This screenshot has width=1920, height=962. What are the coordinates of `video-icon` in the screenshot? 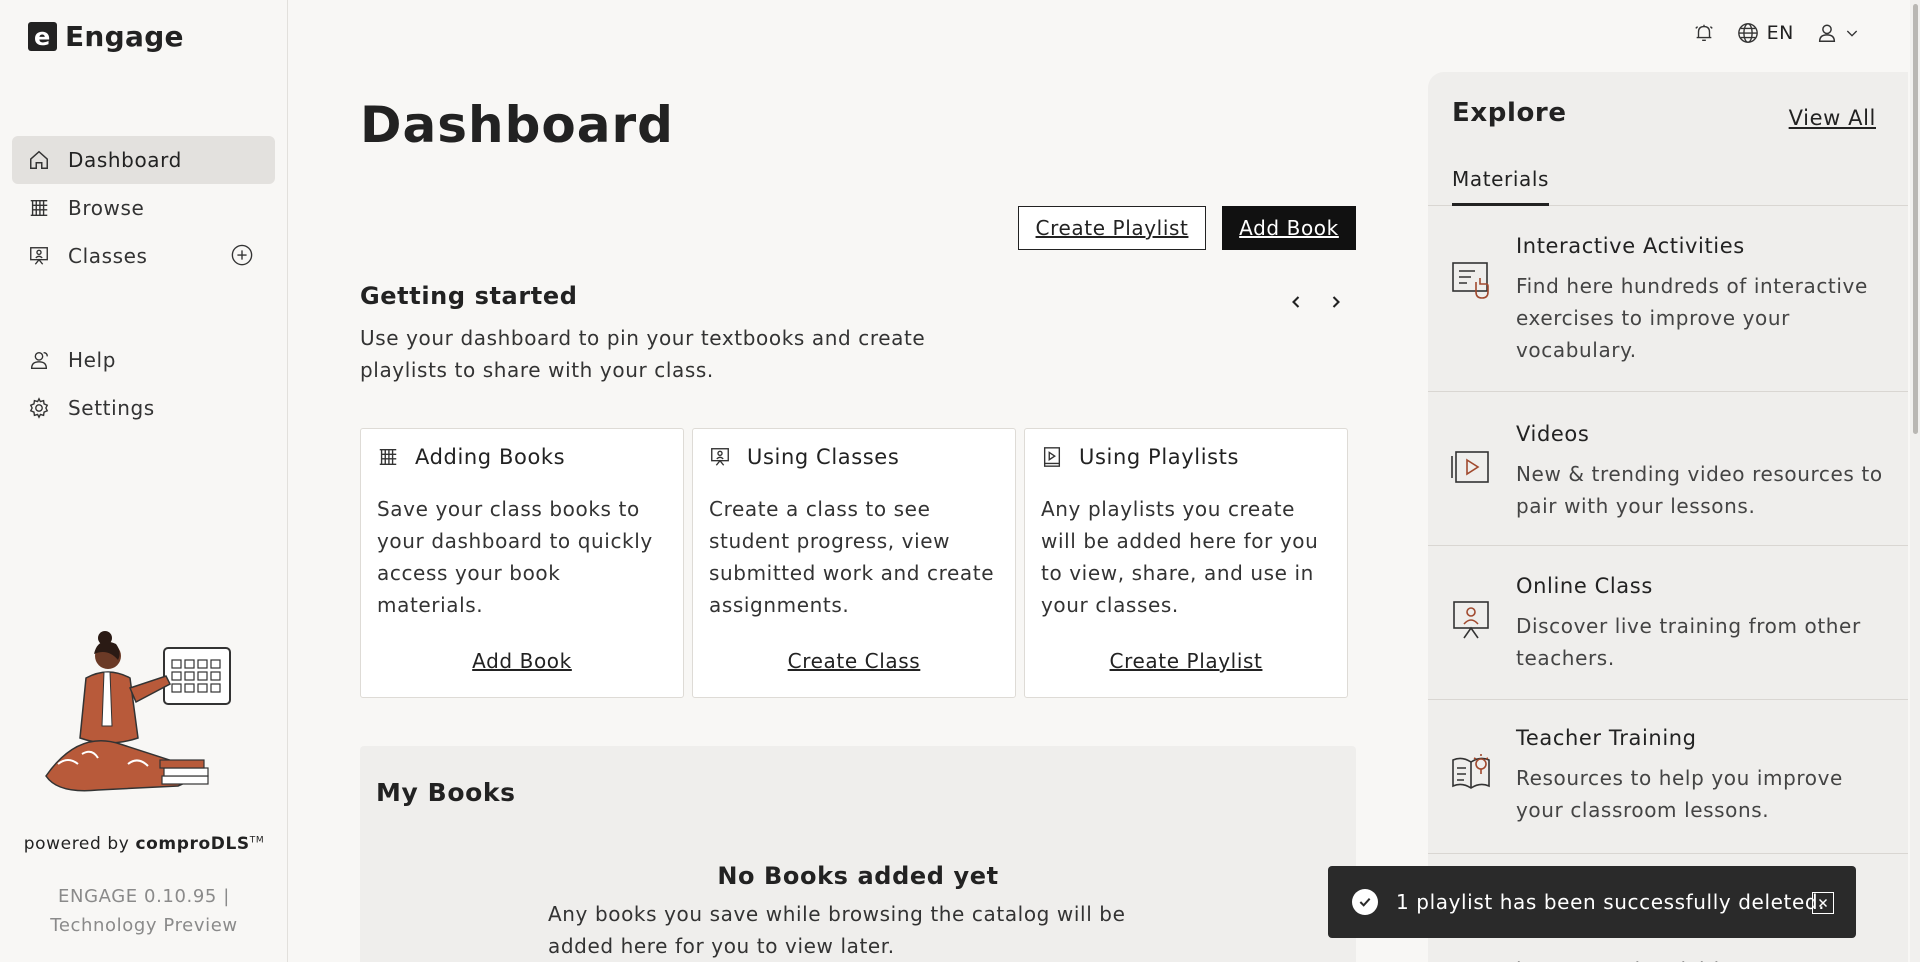 It's located at (1470, 467).